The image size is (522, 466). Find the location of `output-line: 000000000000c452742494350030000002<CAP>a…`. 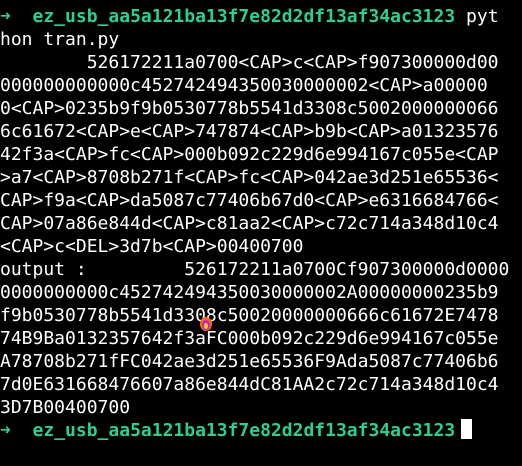

output-line: 000000000000c452742494350030000002<CAP>a… is located at coordinates (244, 85).